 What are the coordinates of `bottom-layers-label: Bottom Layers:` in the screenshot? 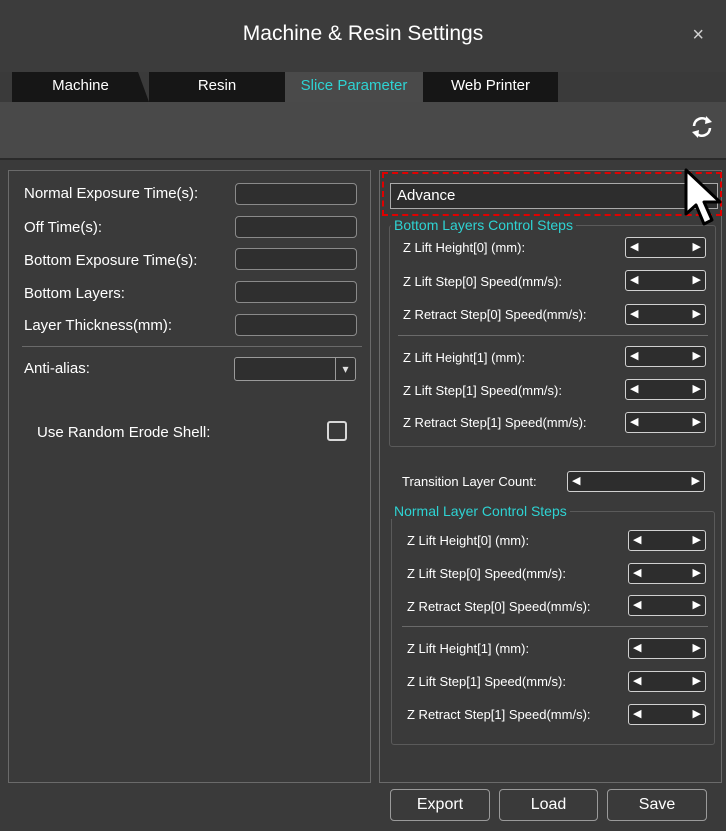 It's located at (74, 293).